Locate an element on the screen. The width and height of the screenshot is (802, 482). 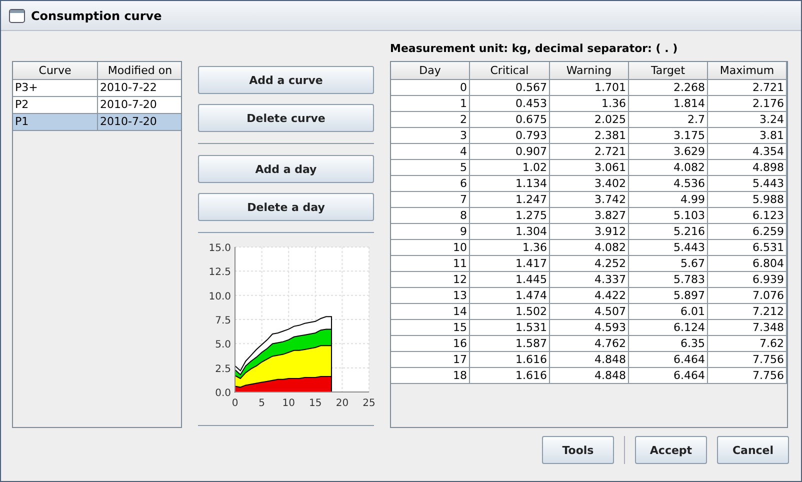
action-button: Delete a day is located at coordinates (286, 207).